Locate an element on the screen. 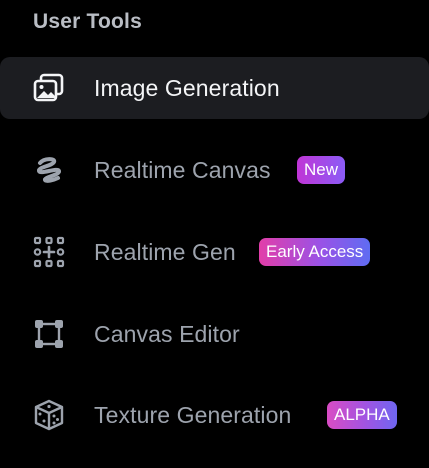  section-title: User Tools is located at coordinates (87, 21).